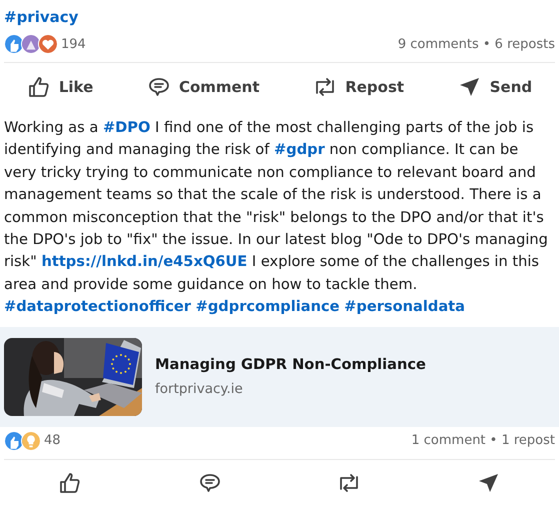 The height and width of the screenshot is (508, 559). Describe the element at coordinates (60, 87) in the screenshot. I see `like-button: Like` at that location.